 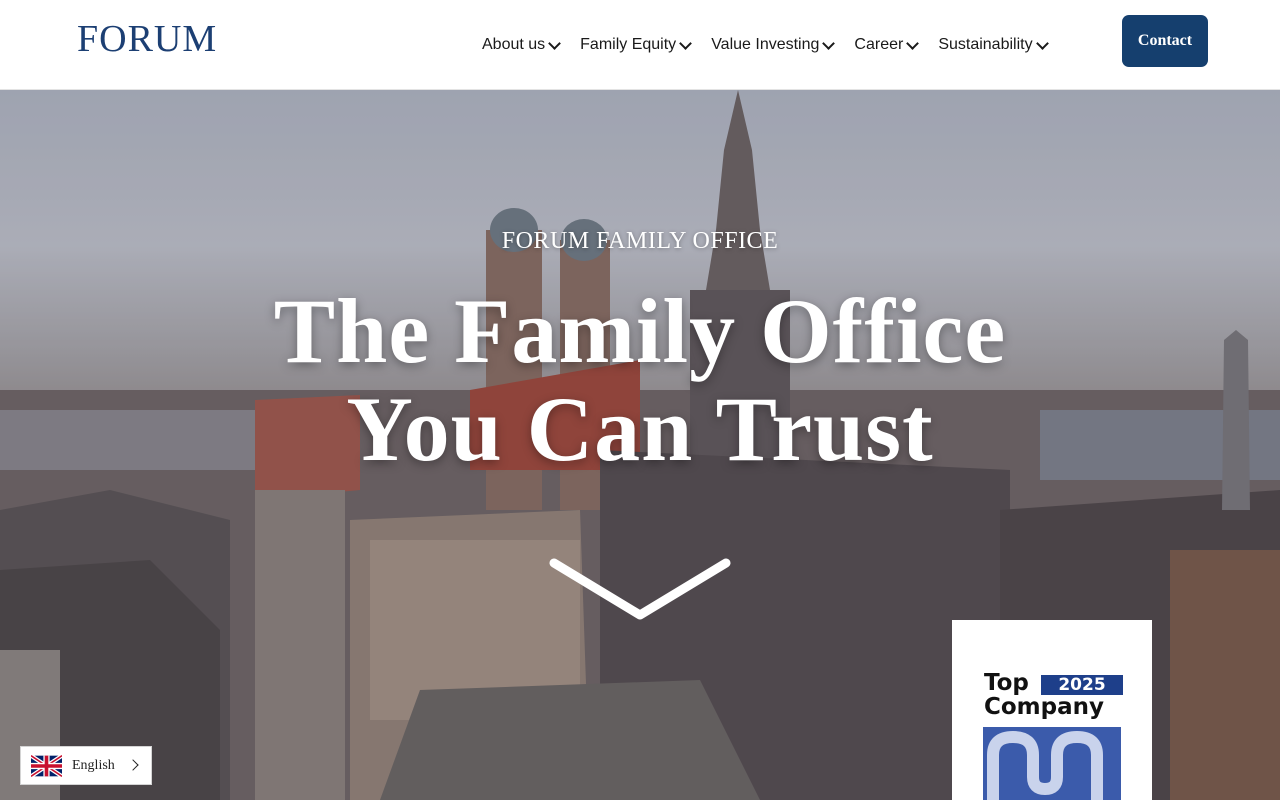 What do you see at coordinates (1044, 707) in the screenshot?
I see `badge-company-text: Company` at bounding box center [1044, 707].